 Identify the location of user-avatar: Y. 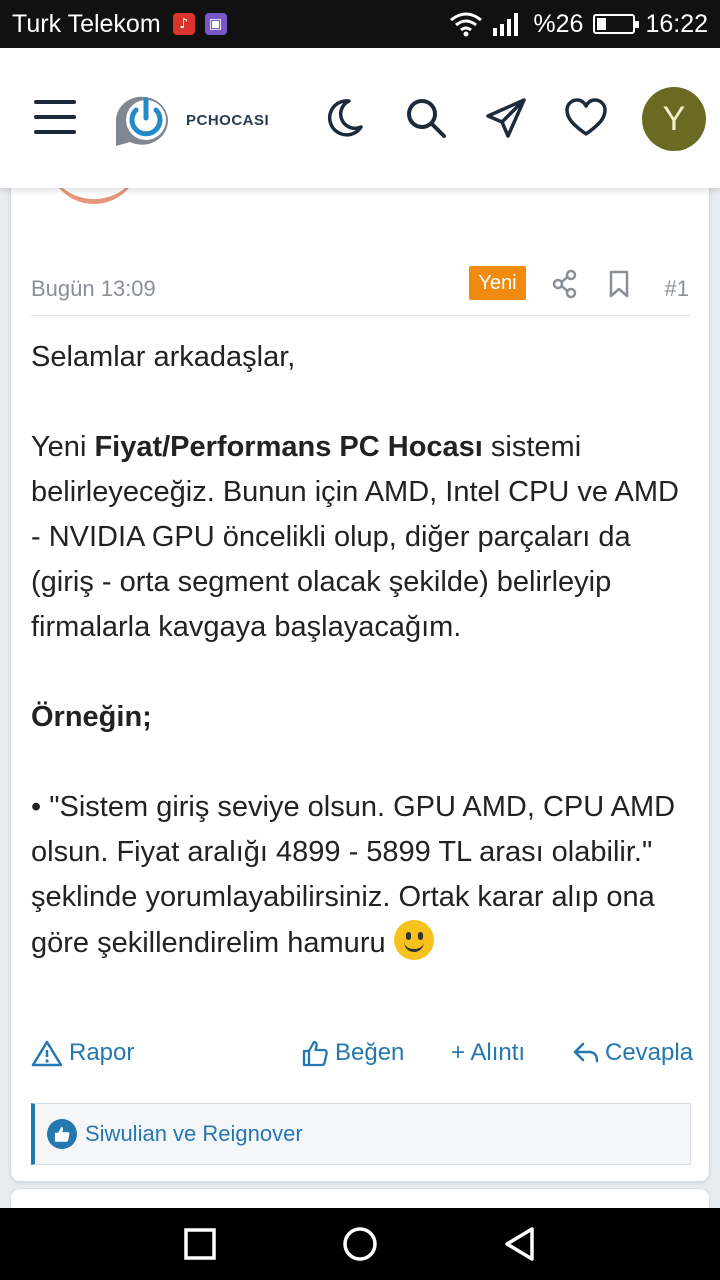
(674, 119).